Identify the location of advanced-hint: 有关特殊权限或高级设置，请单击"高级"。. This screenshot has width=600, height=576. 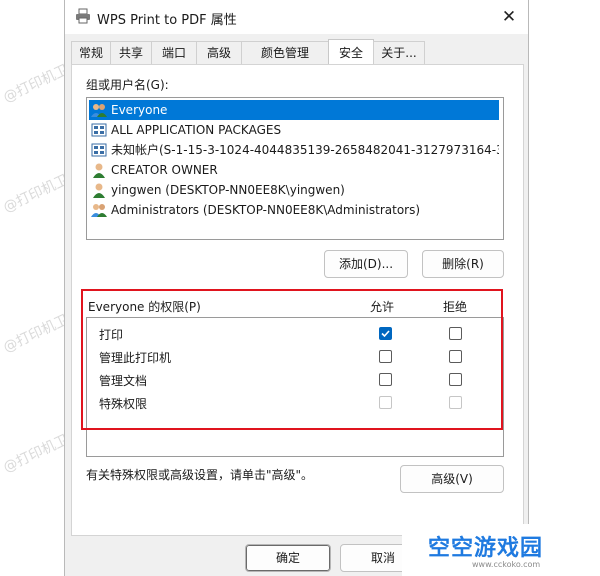
(200, 475).